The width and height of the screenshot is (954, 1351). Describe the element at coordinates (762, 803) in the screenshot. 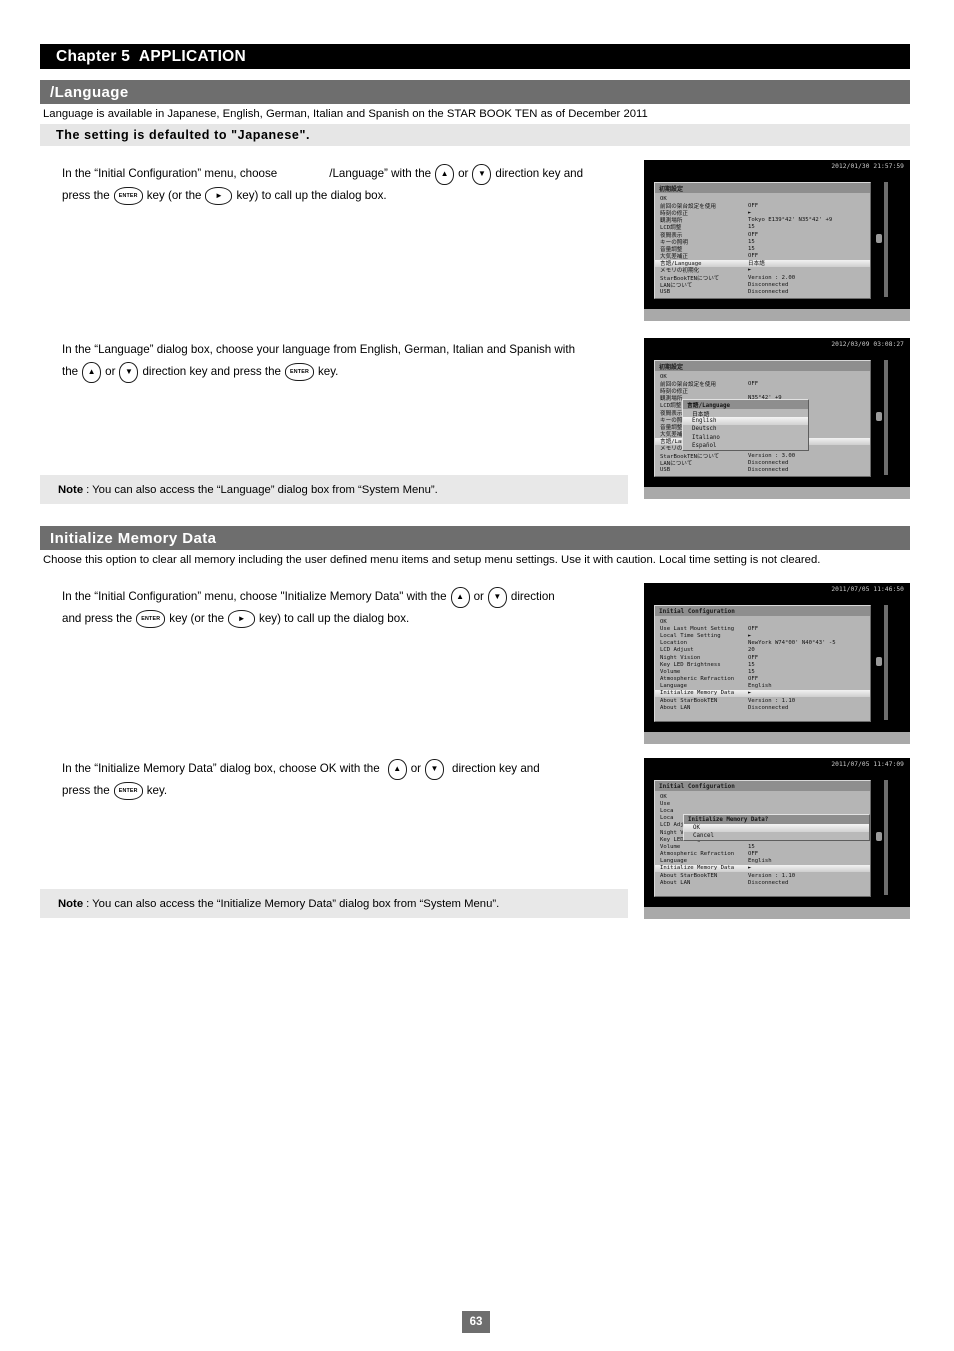

I see `menu-row: Use` at that location.